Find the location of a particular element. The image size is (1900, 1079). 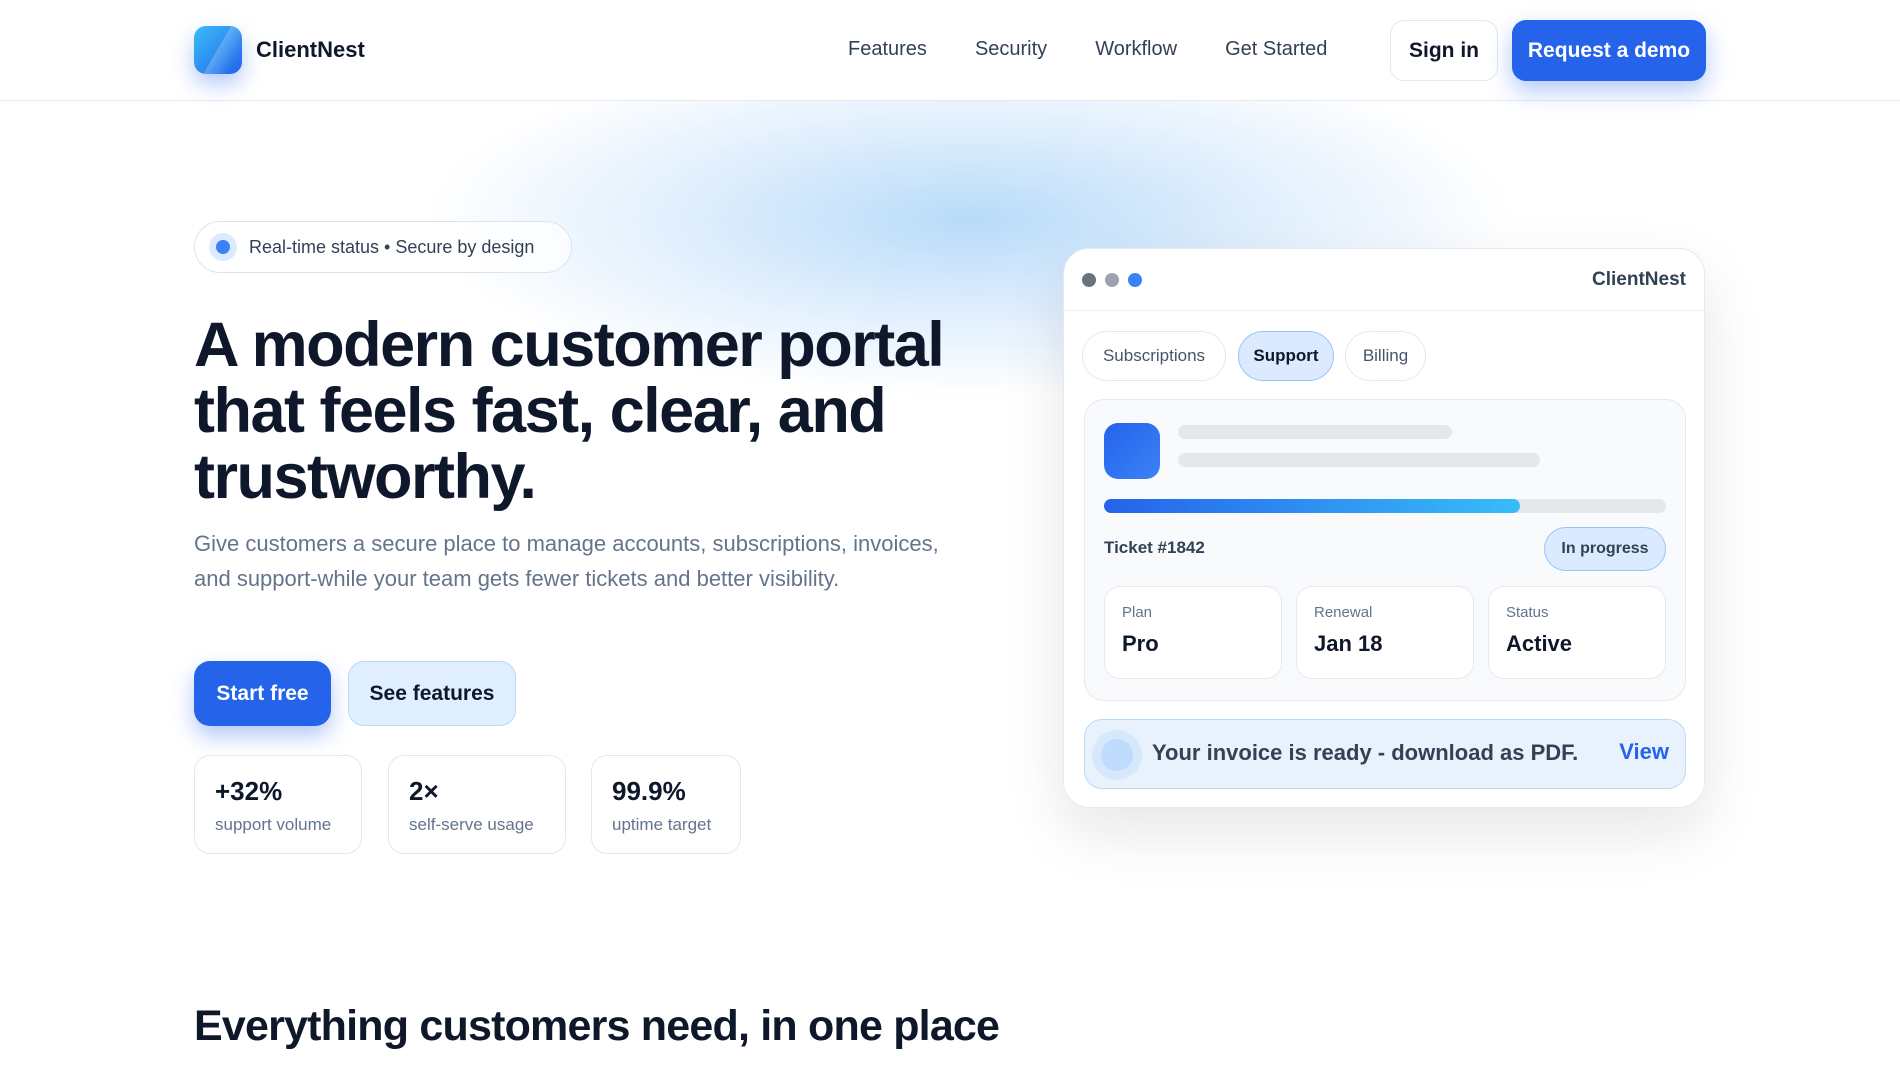

view-invoice-link: View is located at coordinates (1644, 752).